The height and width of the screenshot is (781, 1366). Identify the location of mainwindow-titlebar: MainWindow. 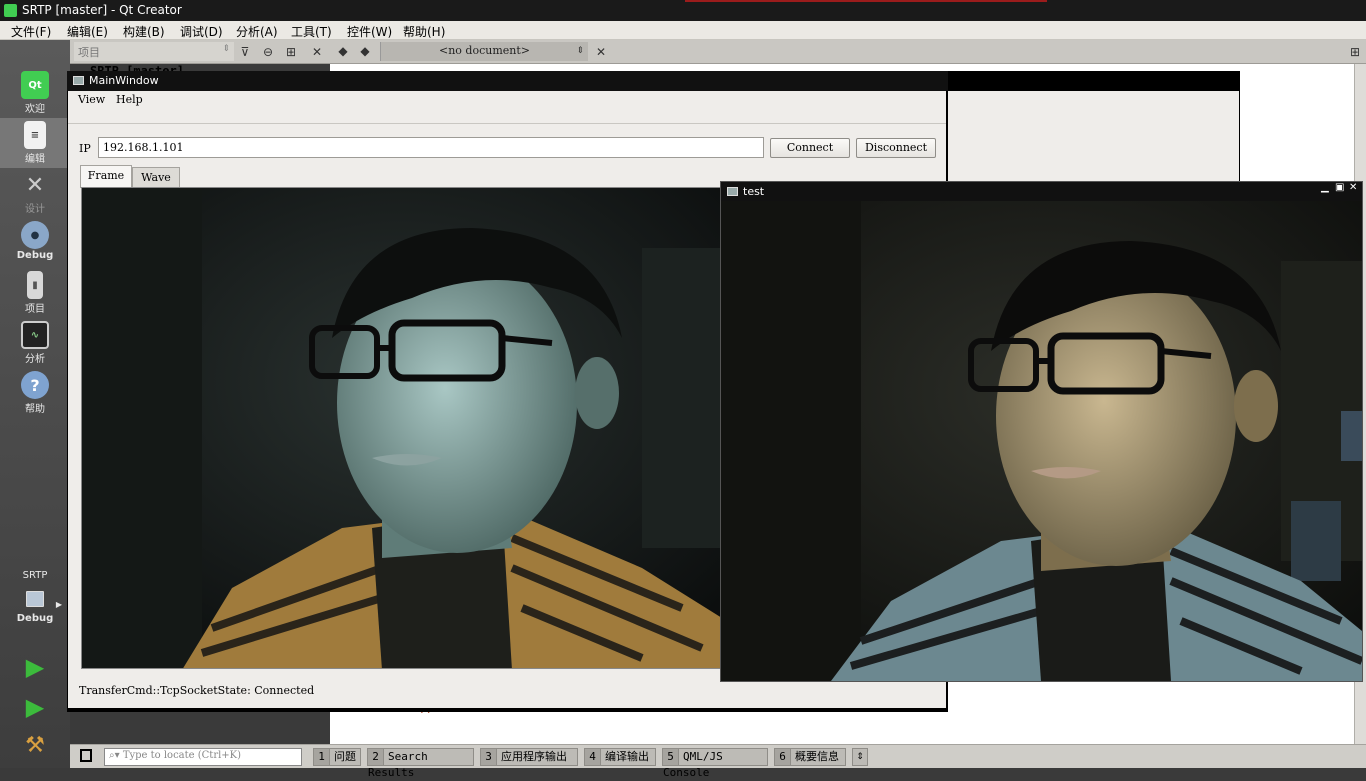
(507, 81).